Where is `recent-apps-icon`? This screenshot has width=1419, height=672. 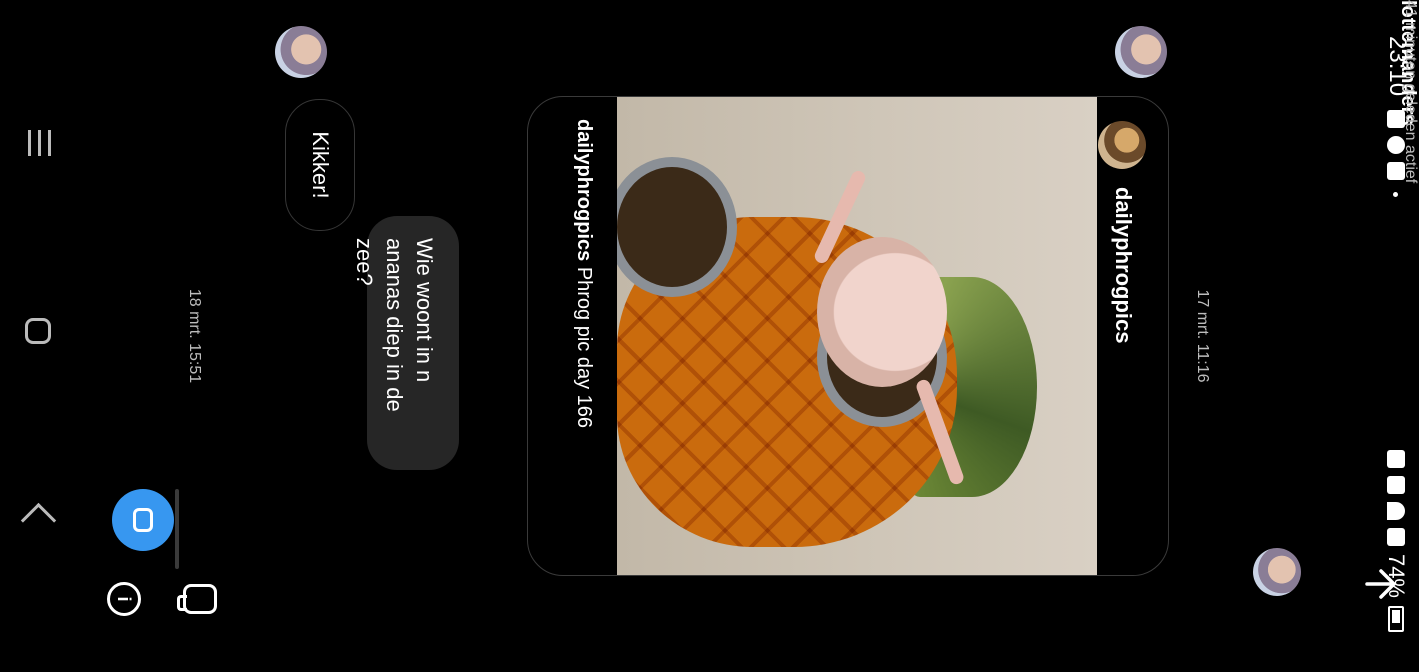
recent-apps-icon is located at coordinates (39, 143).